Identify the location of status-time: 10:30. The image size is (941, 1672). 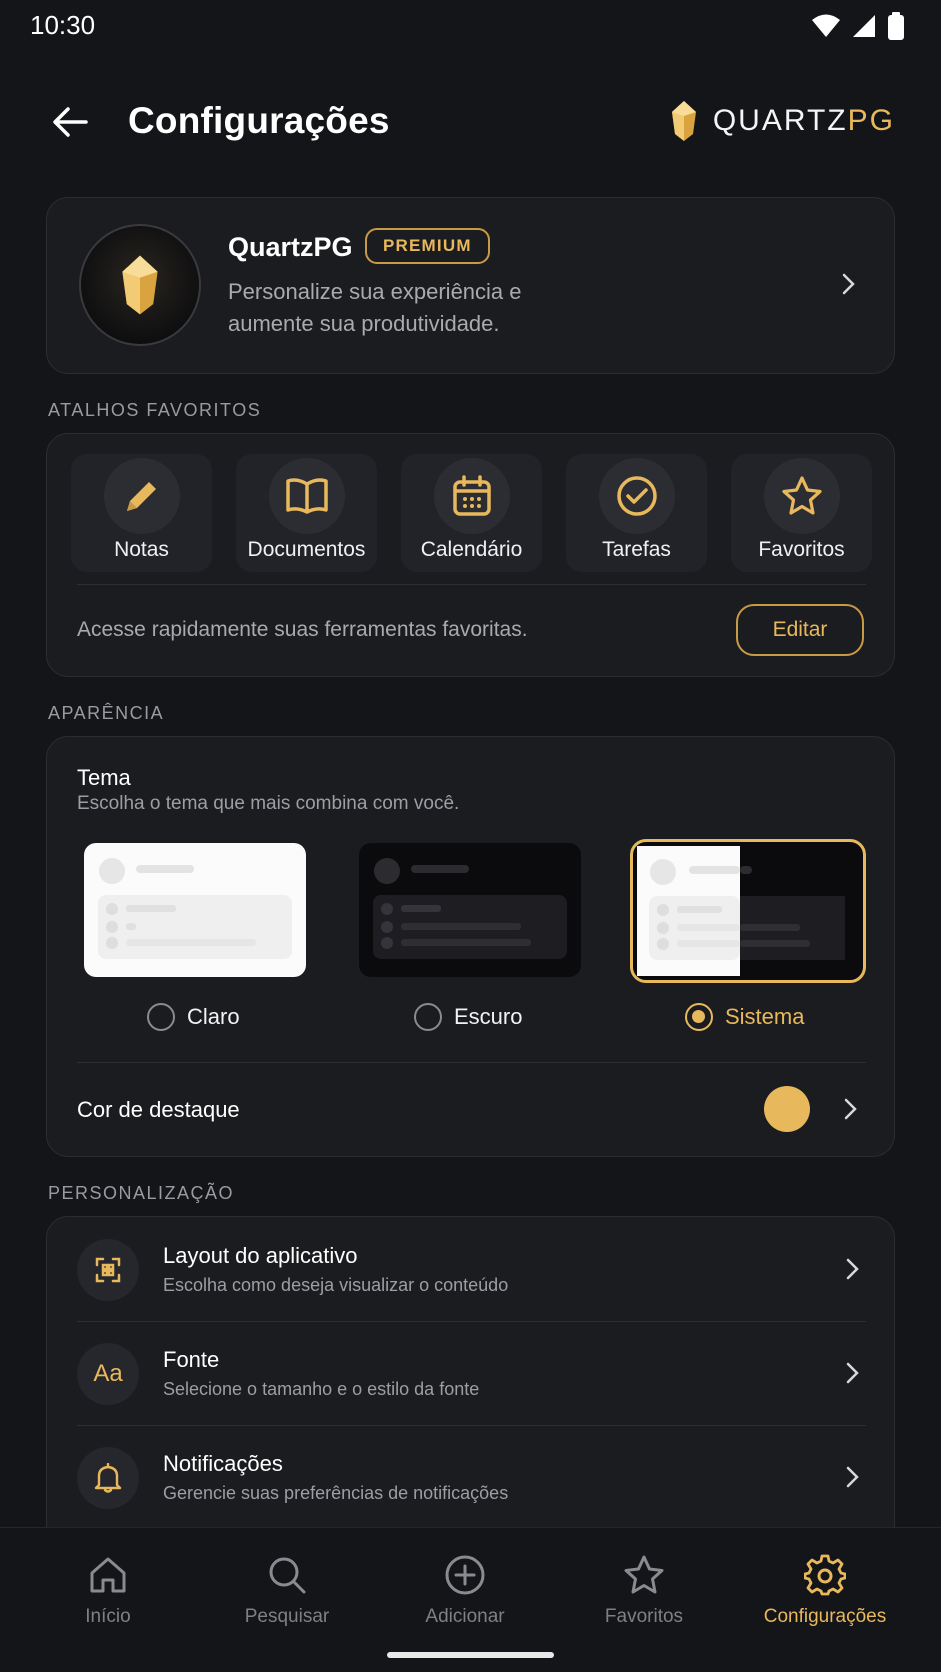
(63, 25).